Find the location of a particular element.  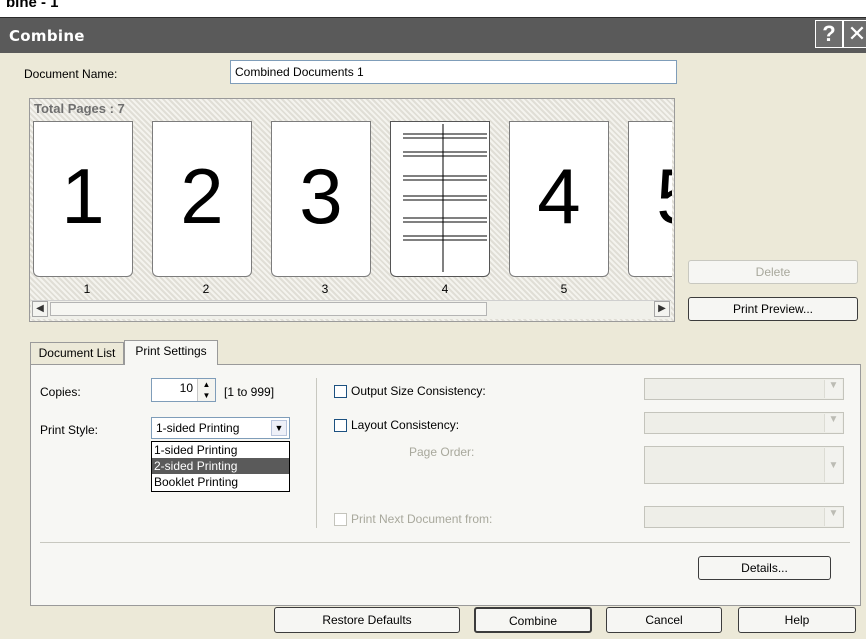

spin-down-icon: ▼ is located at coordinates (206, 395).